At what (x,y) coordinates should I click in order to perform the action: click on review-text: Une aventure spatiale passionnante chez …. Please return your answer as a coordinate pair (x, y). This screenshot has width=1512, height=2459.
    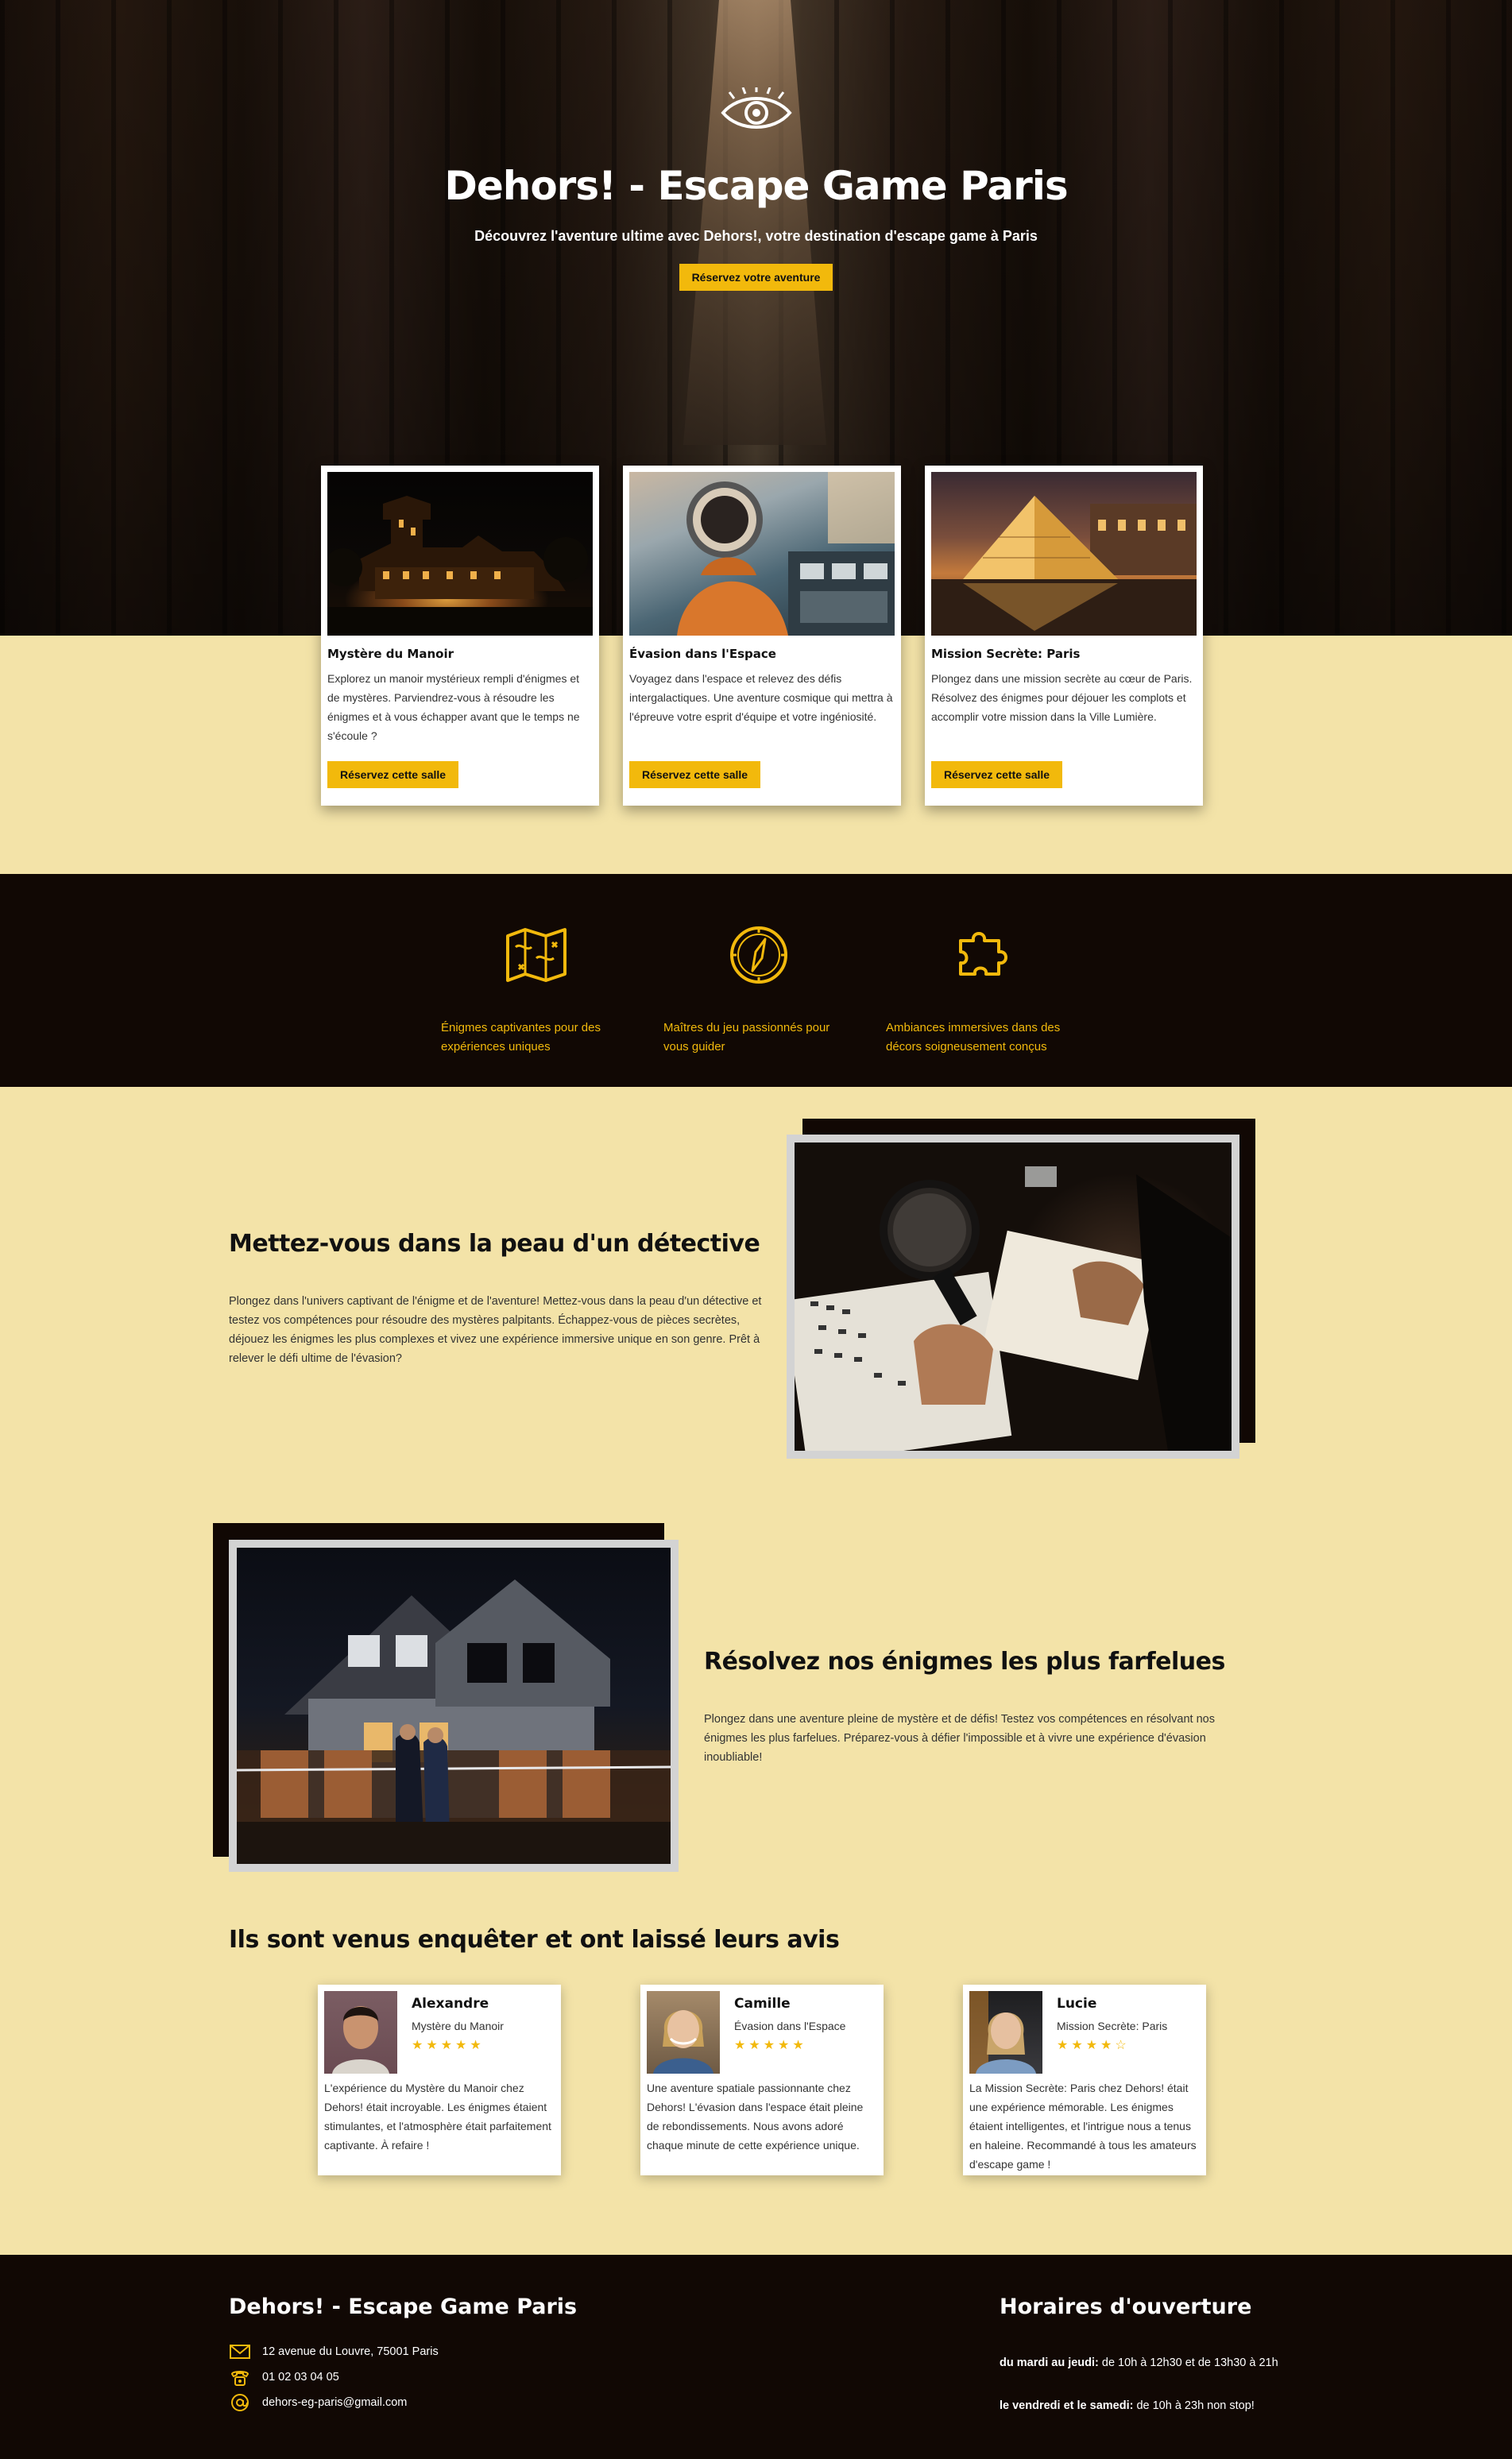
    Looking at the image, I should click on (755, 2117).